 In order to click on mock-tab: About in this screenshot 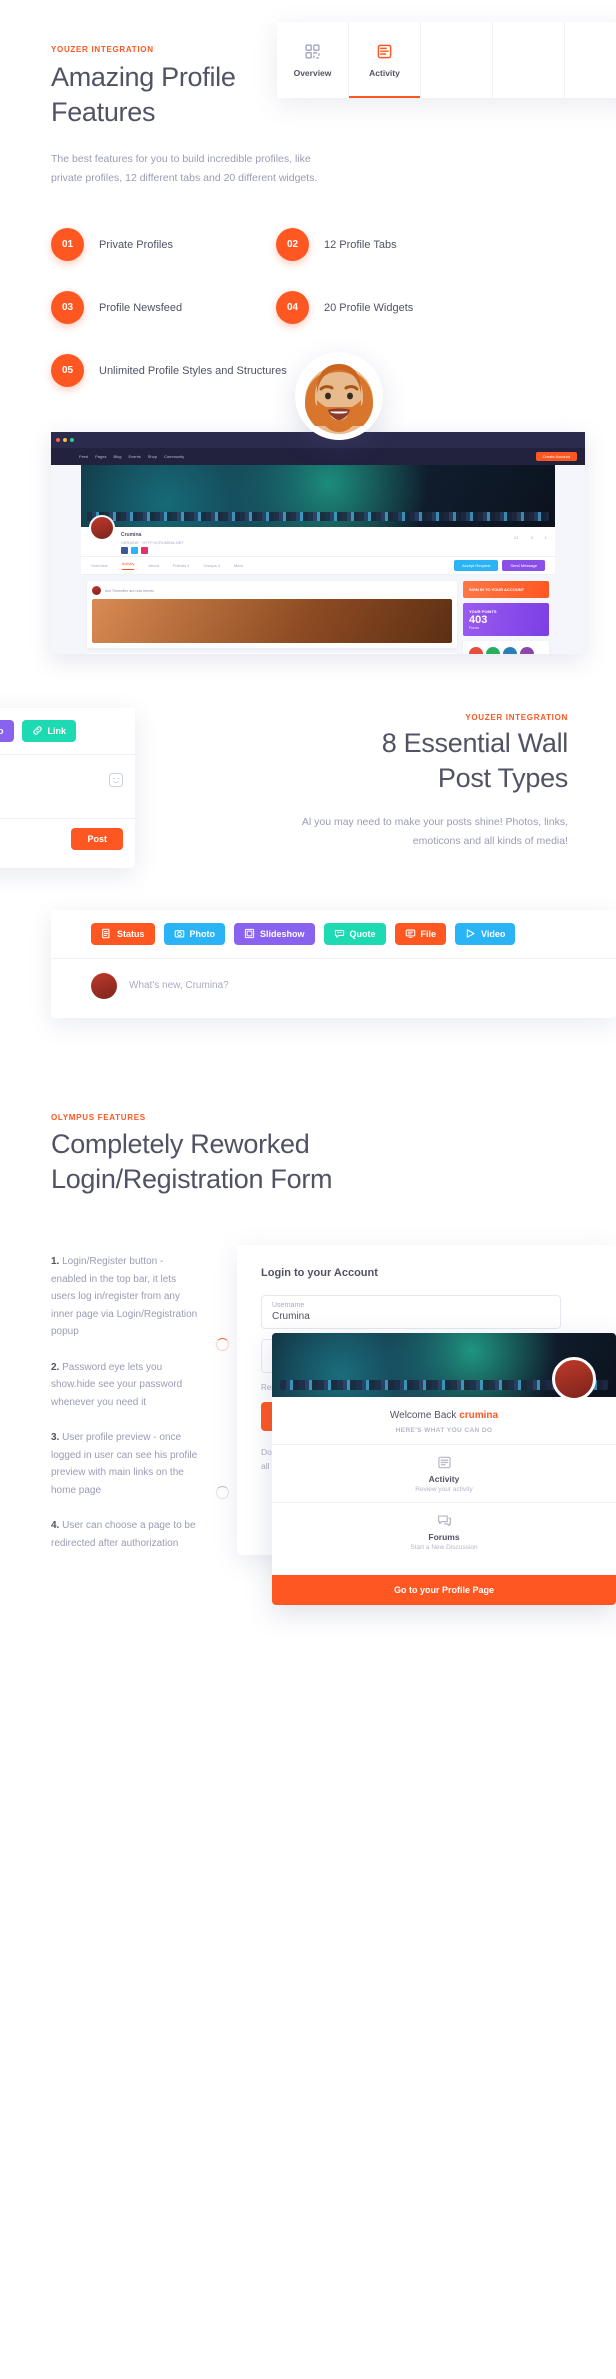, I will do `click(153, 565)`.